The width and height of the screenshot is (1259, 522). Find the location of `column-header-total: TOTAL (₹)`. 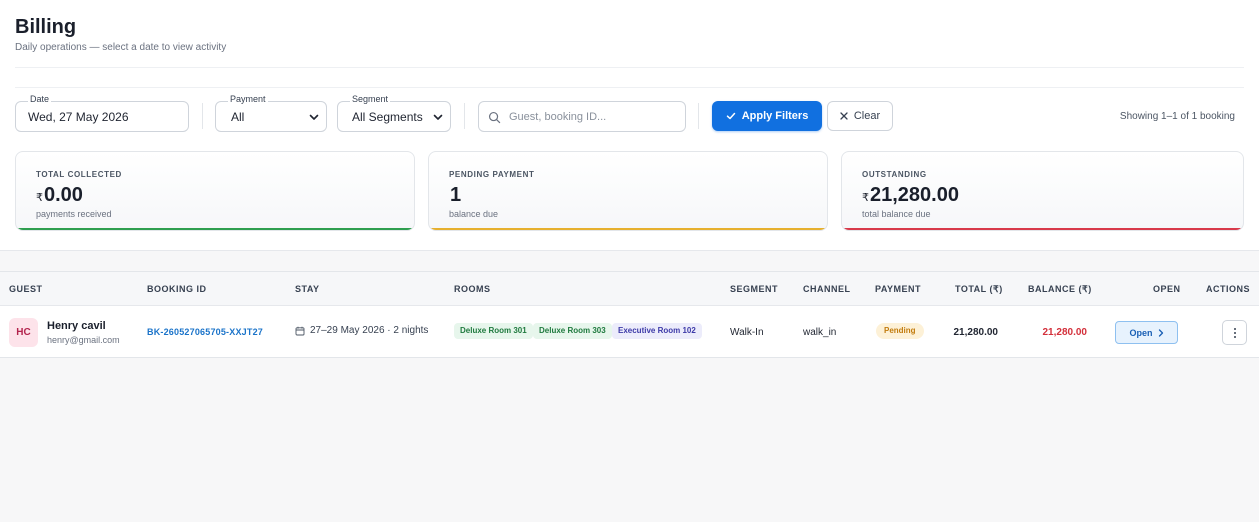

column-header-total: TOTAL (₹) is located at coordinates (979, 289).